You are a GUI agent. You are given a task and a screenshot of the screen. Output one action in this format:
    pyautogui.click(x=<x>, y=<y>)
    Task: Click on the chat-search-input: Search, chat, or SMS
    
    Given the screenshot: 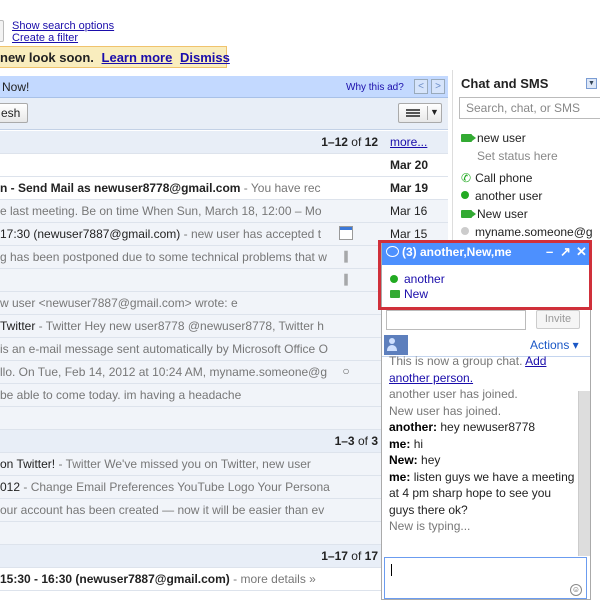 What is the action you would take?
    pyautogui.click(x=529, y=108)
    